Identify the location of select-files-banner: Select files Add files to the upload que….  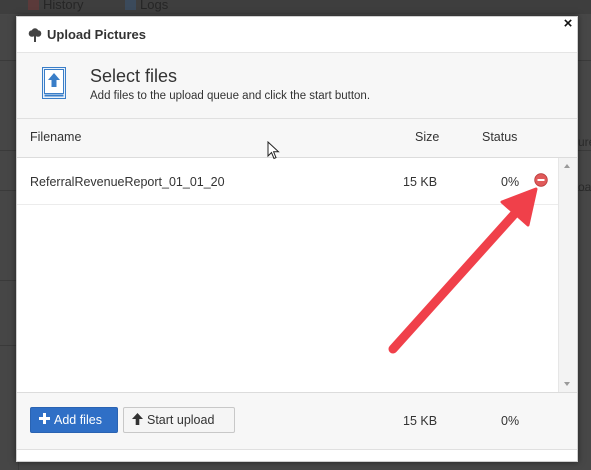
(297, 86).